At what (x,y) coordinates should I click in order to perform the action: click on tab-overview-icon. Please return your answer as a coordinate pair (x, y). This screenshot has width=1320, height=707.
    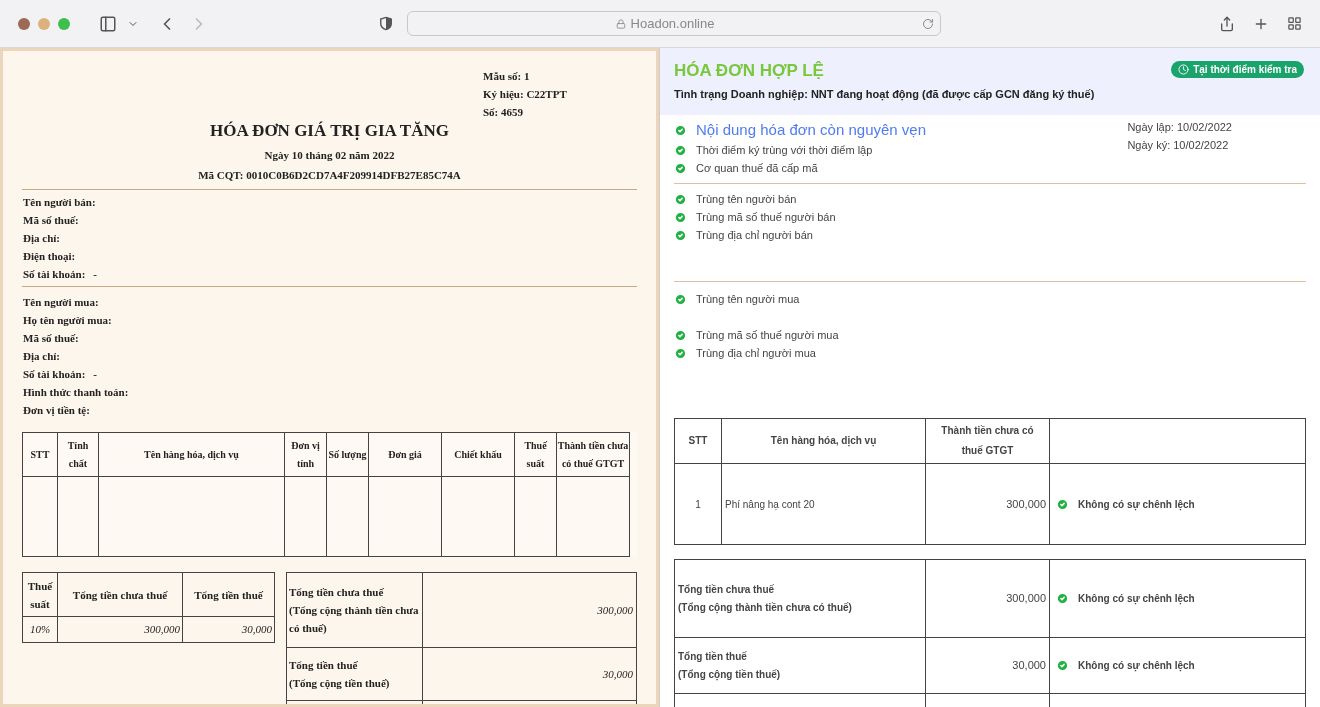
    Looking at the image, I should click on (1294, 23).